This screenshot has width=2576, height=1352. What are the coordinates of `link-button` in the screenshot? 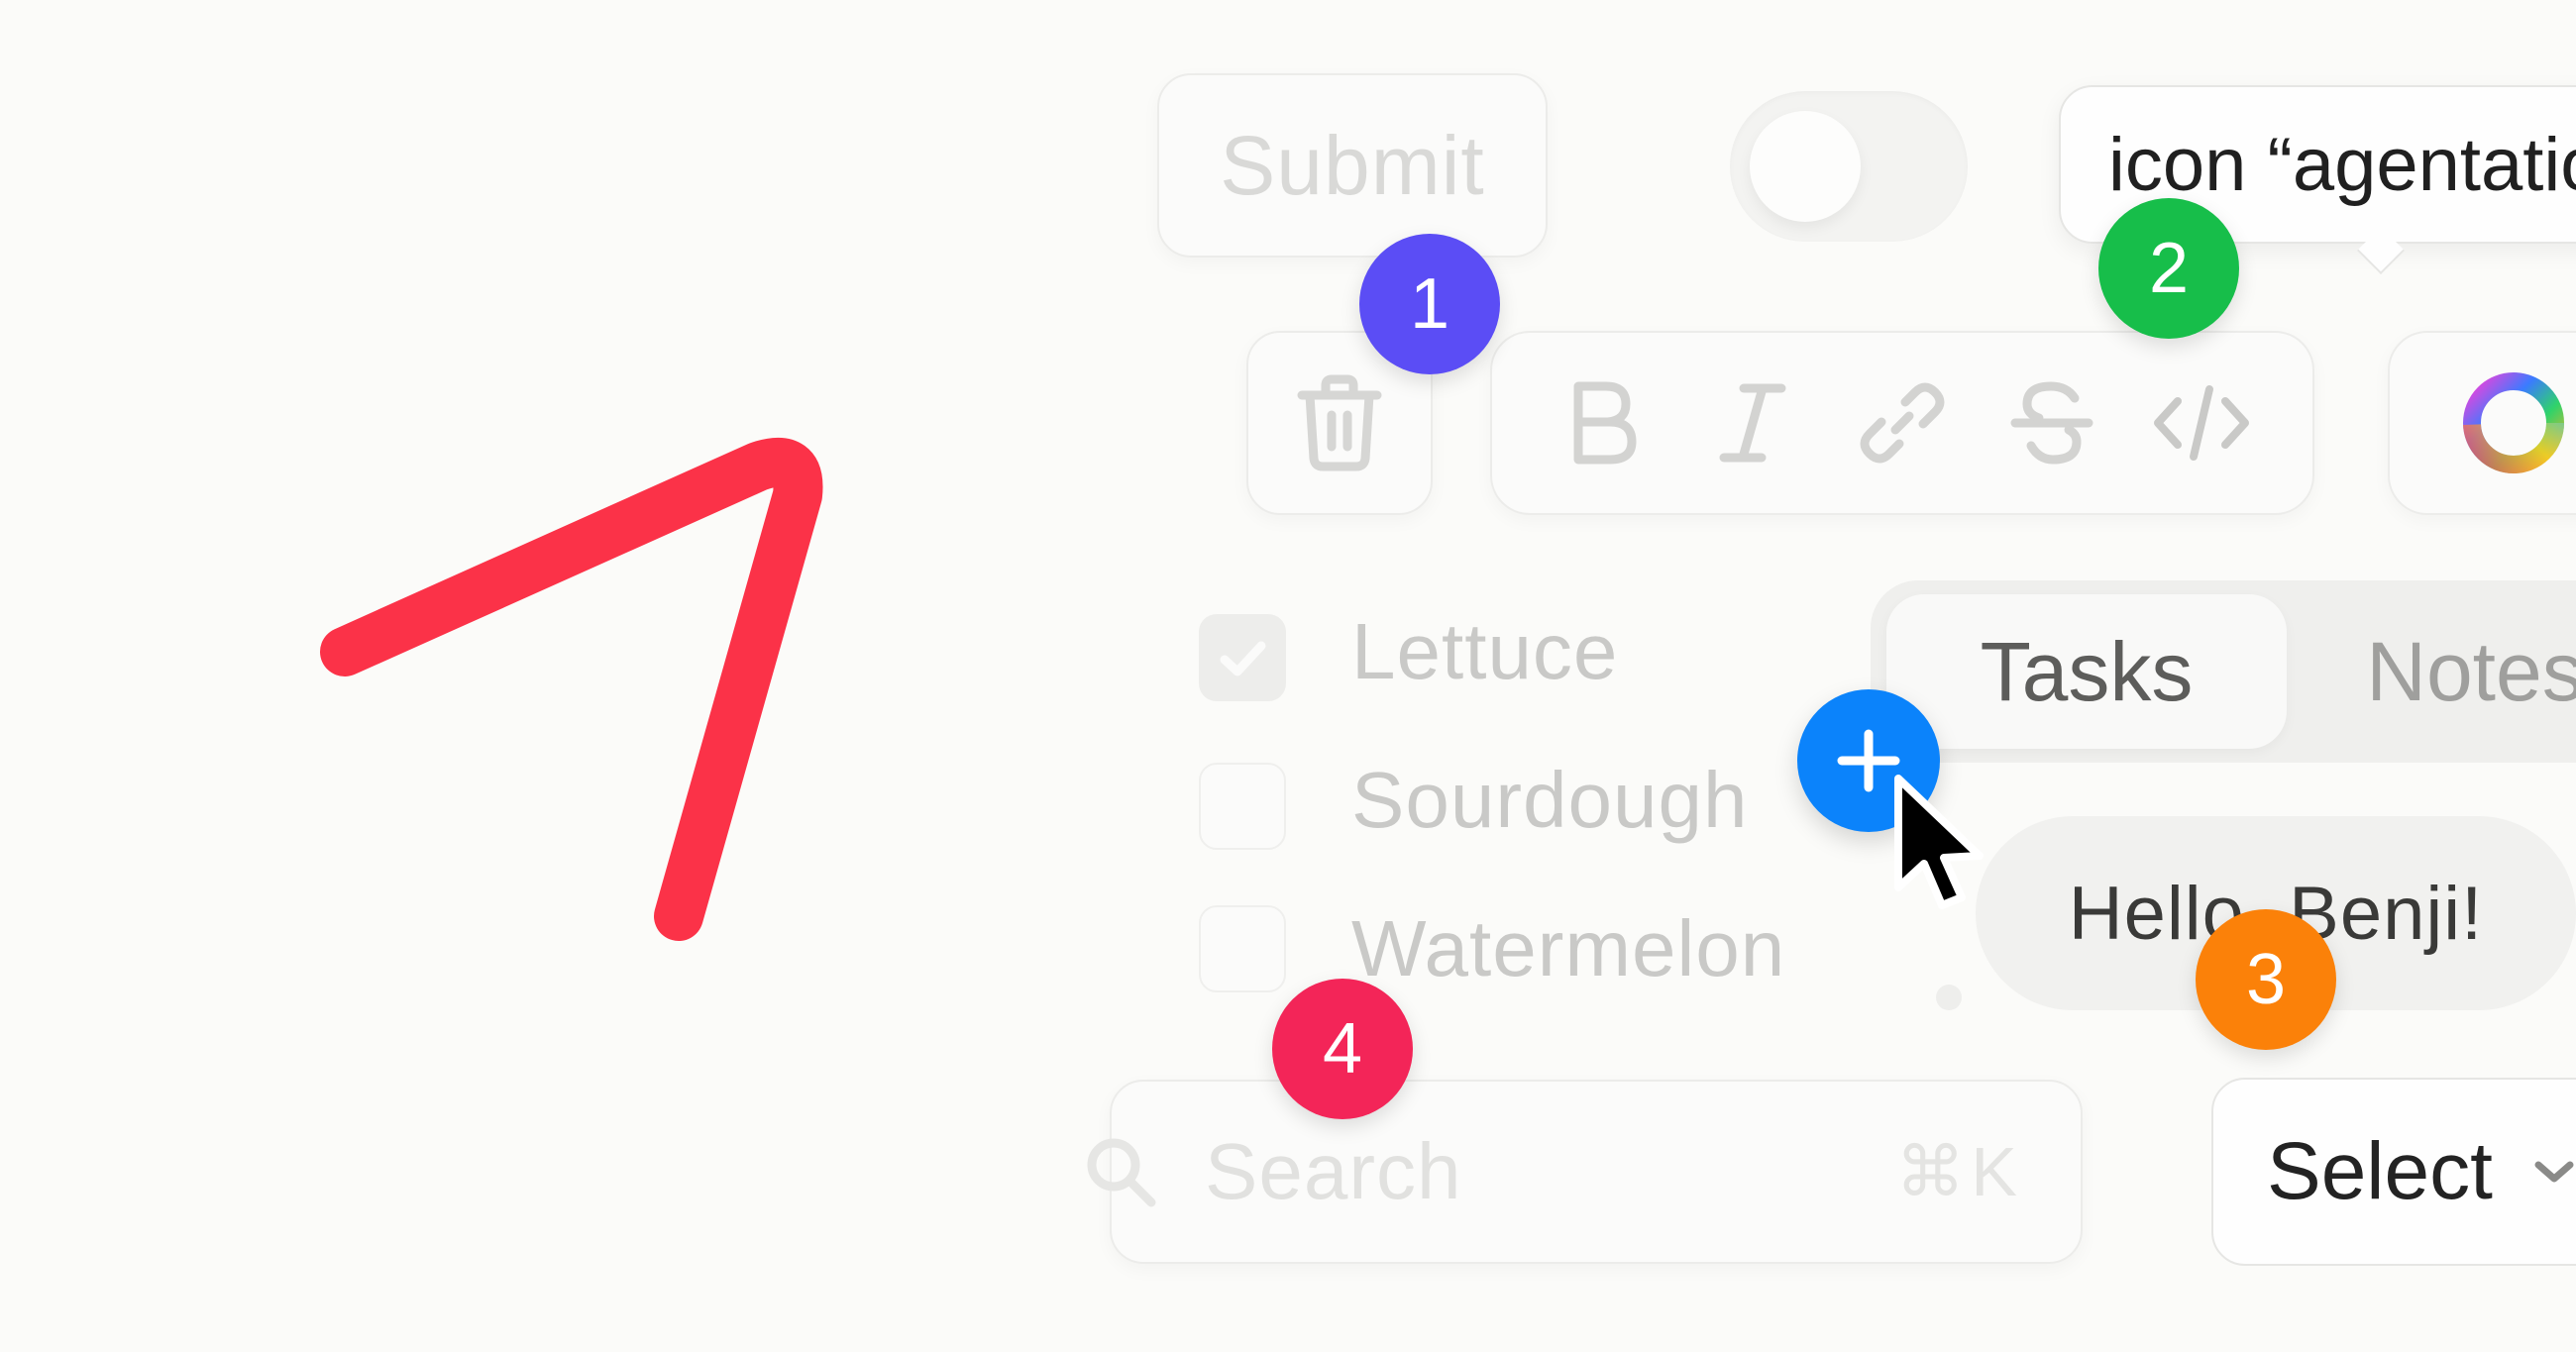 It's located at (1902, 423).